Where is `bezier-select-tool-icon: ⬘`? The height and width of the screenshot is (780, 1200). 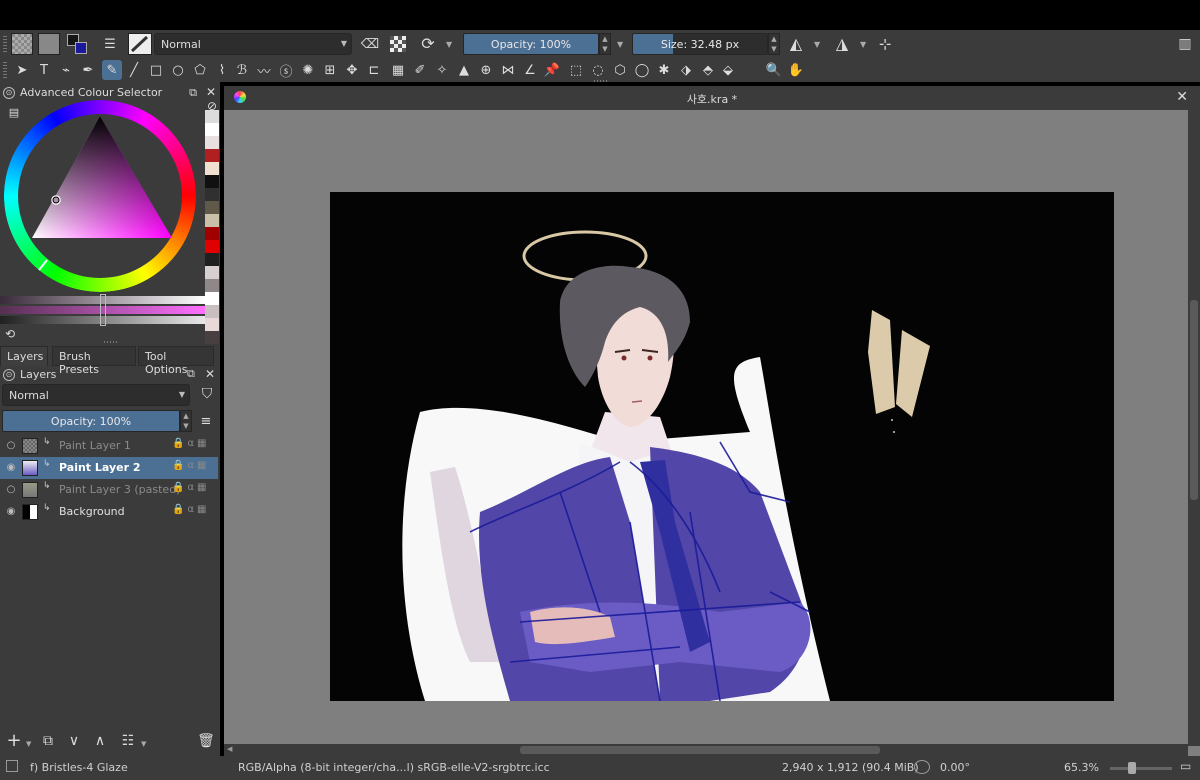
bezier-select-tool-icon: ⬘ is located at coordinates (708, 70).